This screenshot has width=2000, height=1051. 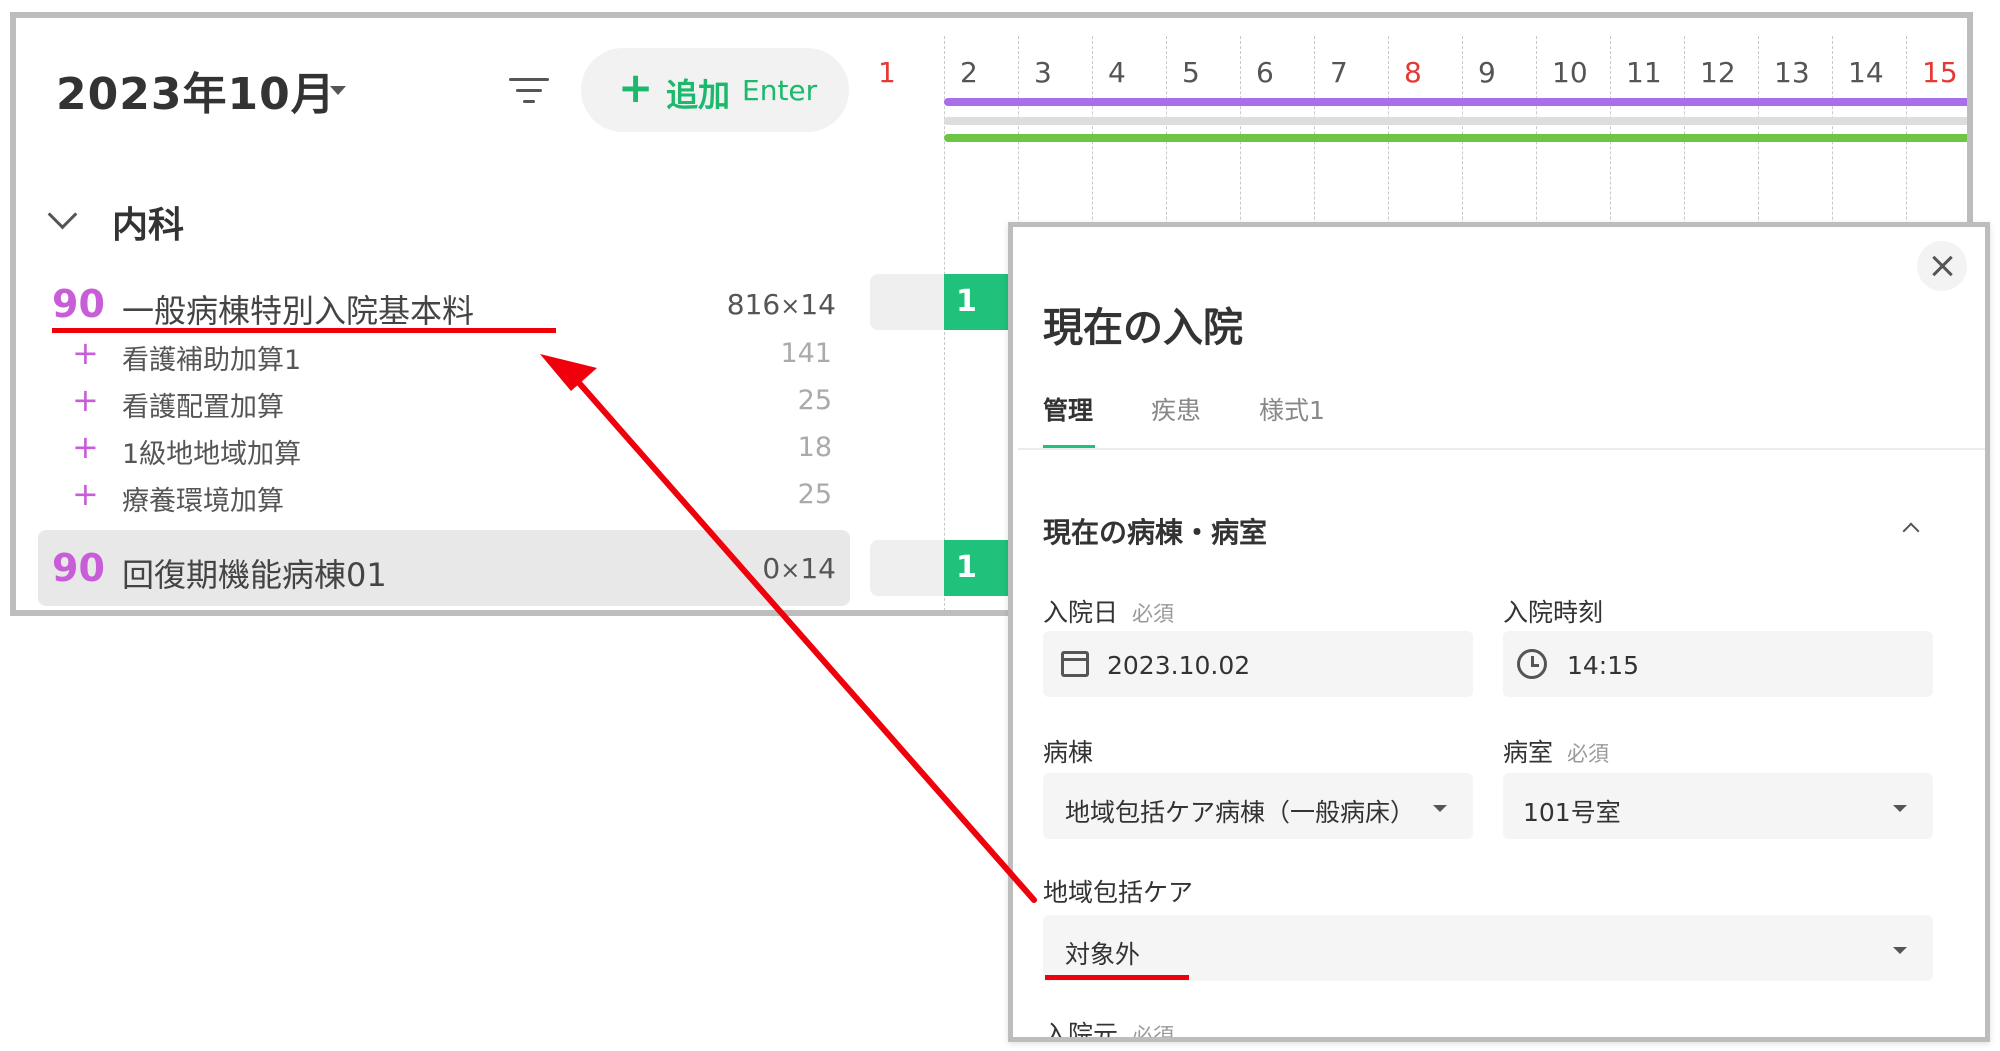 I want to click on row-points: 816×14, so click(x=771, y=304).